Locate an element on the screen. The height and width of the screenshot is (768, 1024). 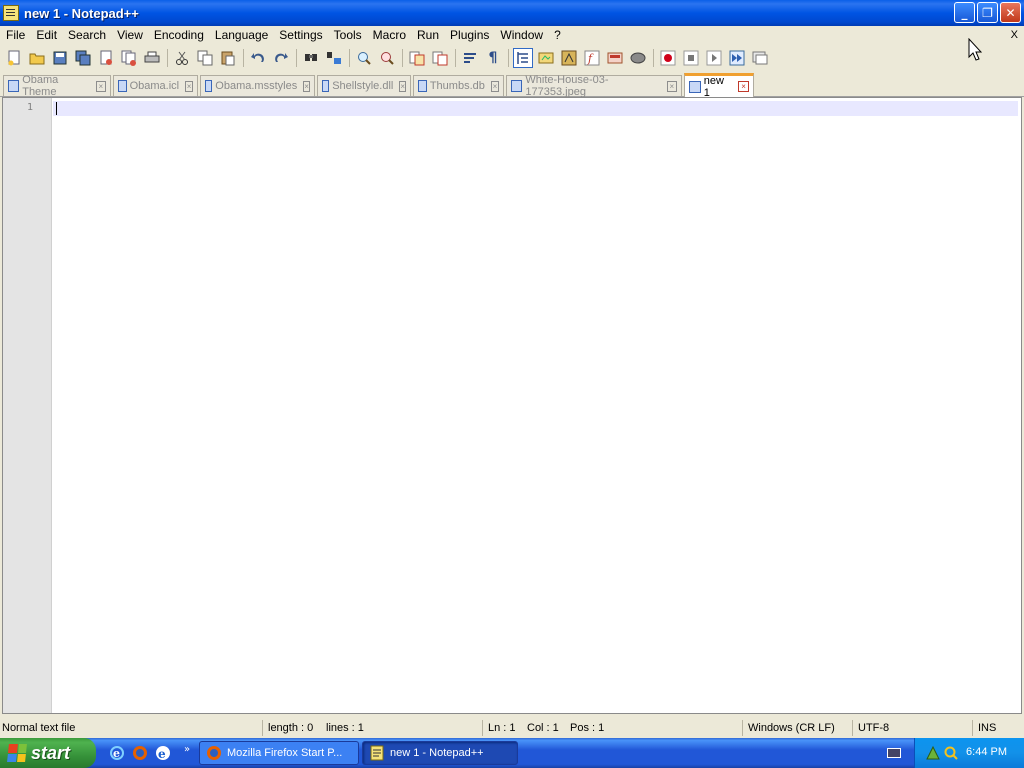
redo-icon is located at coordinates (281, 58).